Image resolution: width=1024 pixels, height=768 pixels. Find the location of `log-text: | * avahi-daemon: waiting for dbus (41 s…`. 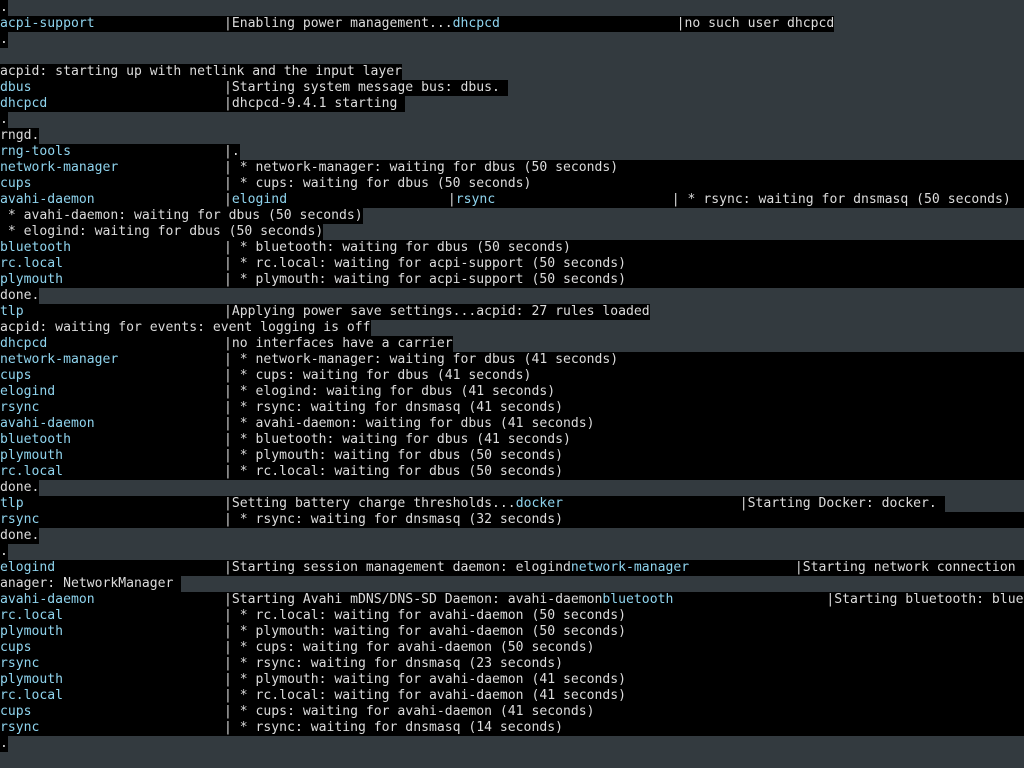

log-text: | * avahi-daemon: waiting for dbus (41 s… is located at coordinates (624, 424).